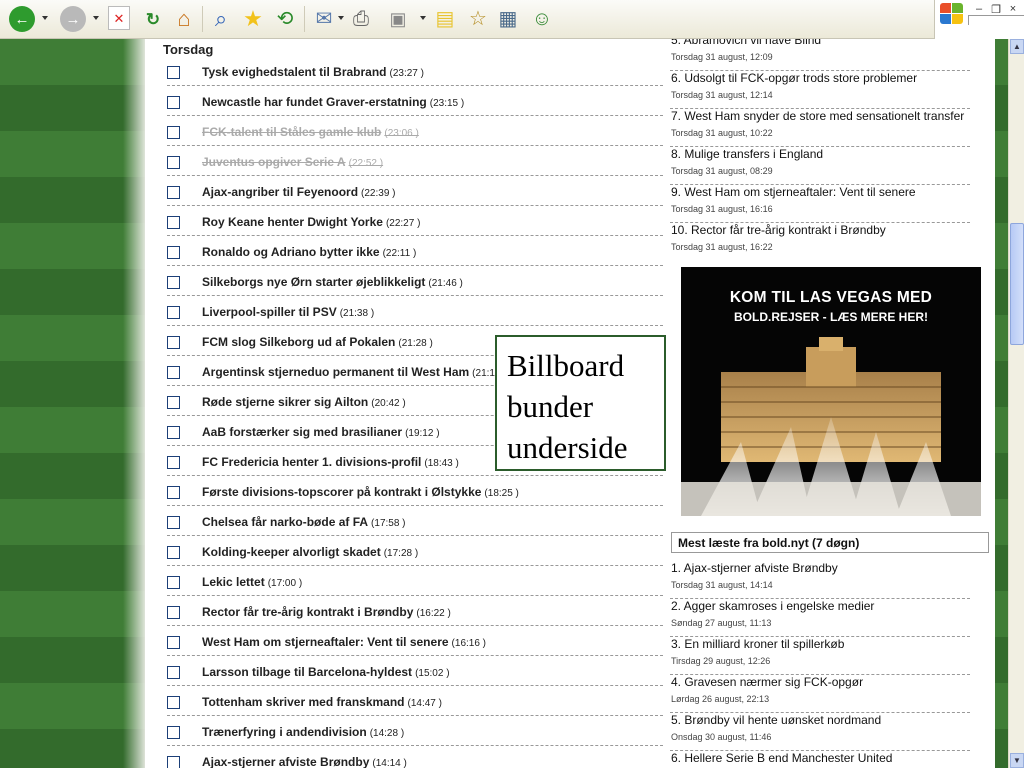  I want to click on news-link: Ajax-angriber til Feyenoord (22:39 ), so click(299, 192).